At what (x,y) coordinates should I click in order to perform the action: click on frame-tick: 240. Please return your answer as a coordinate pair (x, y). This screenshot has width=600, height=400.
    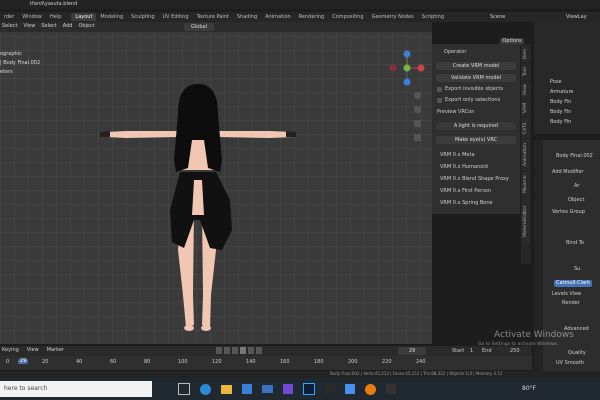
    Looking at the image, I should click on (421, 362).